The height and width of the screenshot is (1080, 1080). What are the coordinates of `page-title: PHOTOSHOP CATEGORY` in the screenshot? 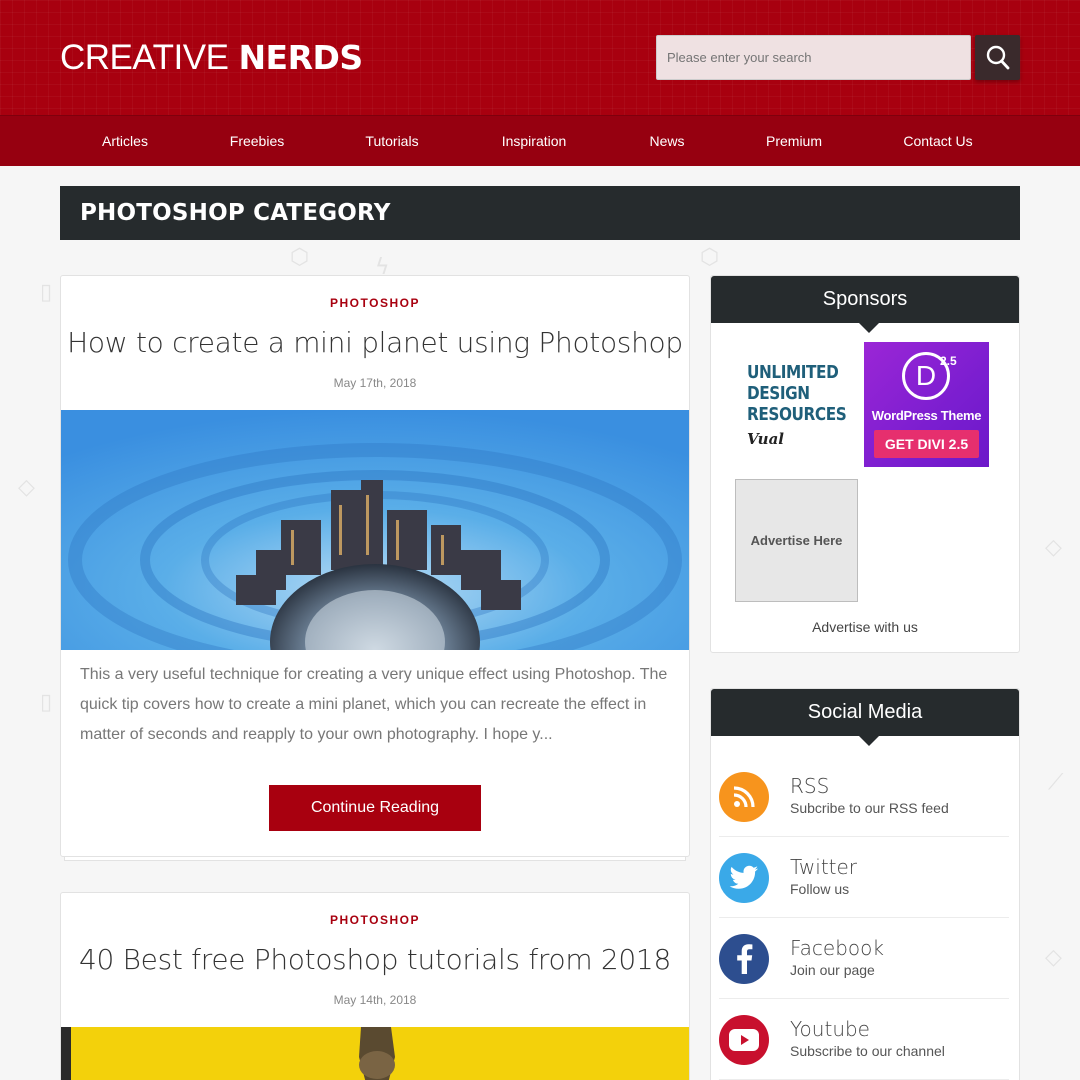 It's located at (540, 213).